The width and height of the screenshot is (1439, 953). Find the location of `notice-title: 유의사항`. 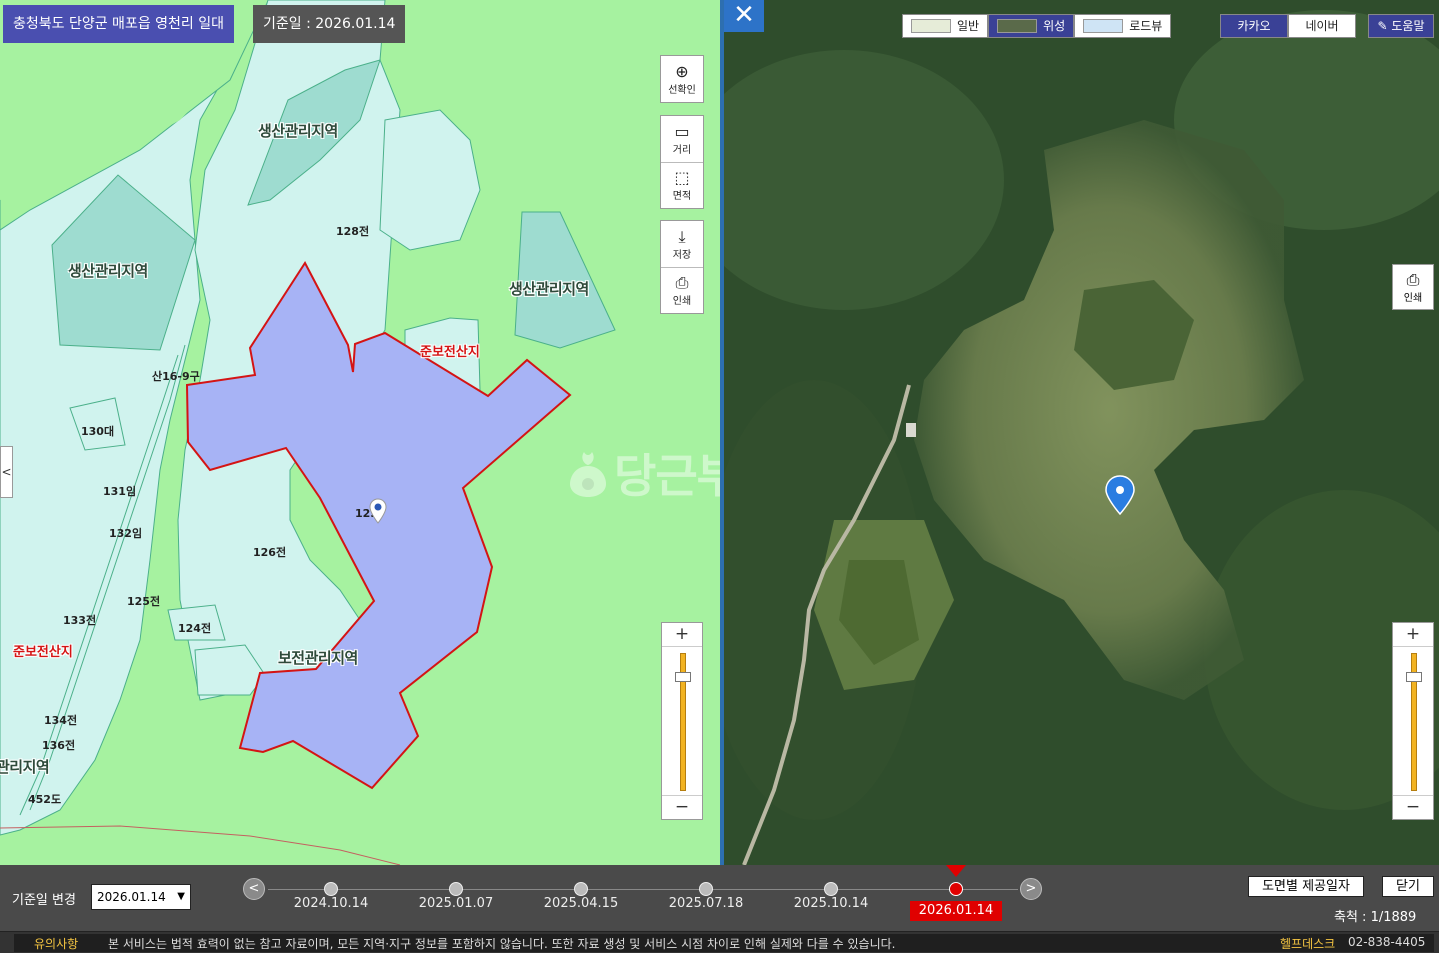

notice-title: 유의사항 is located at coordinates (56, 944).